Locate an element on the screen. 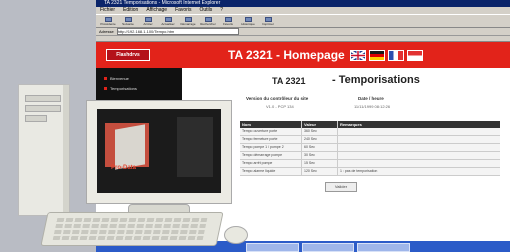 The width and height of the screenshot is (510, 252). nav-item-bienvenue: Bienvenue is located at coordinates (116, 78).